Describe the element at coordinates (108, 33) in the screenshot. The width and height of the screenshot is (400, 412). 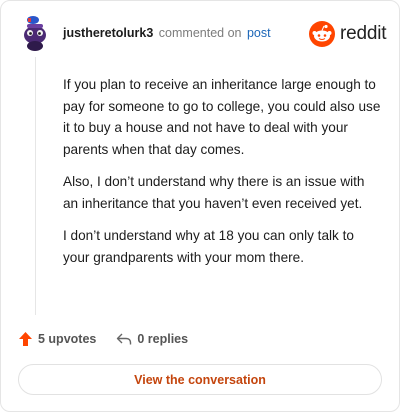
I see `username-link: justheretolurk3` at that location.